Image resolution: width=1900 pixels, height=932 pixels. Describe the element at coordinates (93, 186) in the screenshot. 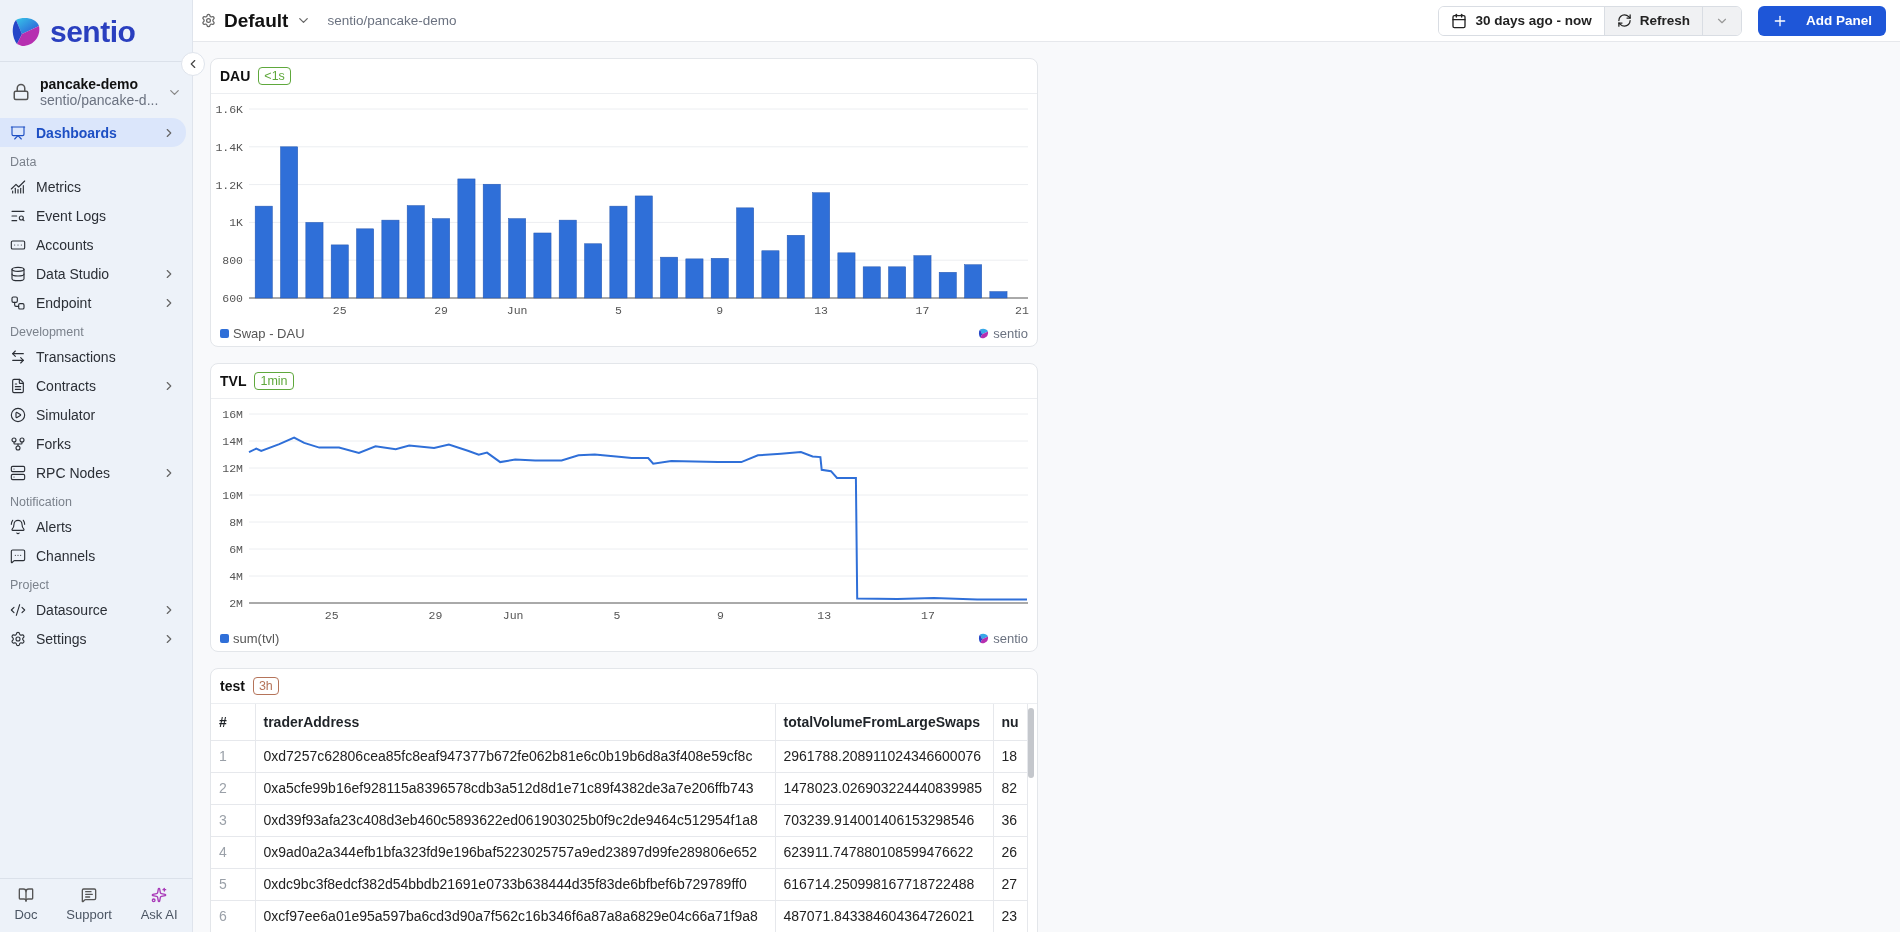

I see `nav-item: Metrics` at that location.